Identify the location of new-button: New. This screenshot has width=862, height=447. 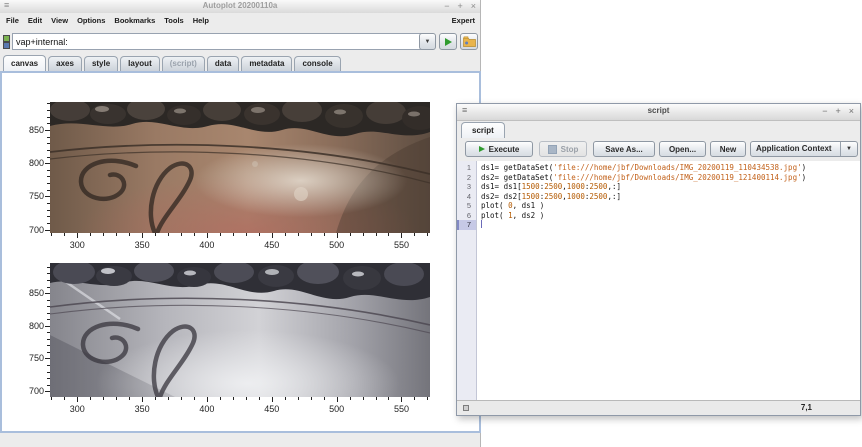
(728, 149).